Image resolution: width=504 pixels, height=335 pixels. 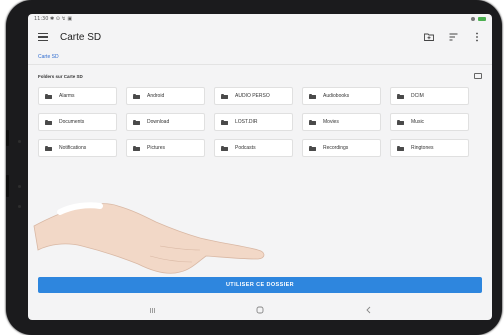 What do you see at coordinates (156, 96) in the screenshot?
I see `folder-label: Android` at bounding box center [156, 96].